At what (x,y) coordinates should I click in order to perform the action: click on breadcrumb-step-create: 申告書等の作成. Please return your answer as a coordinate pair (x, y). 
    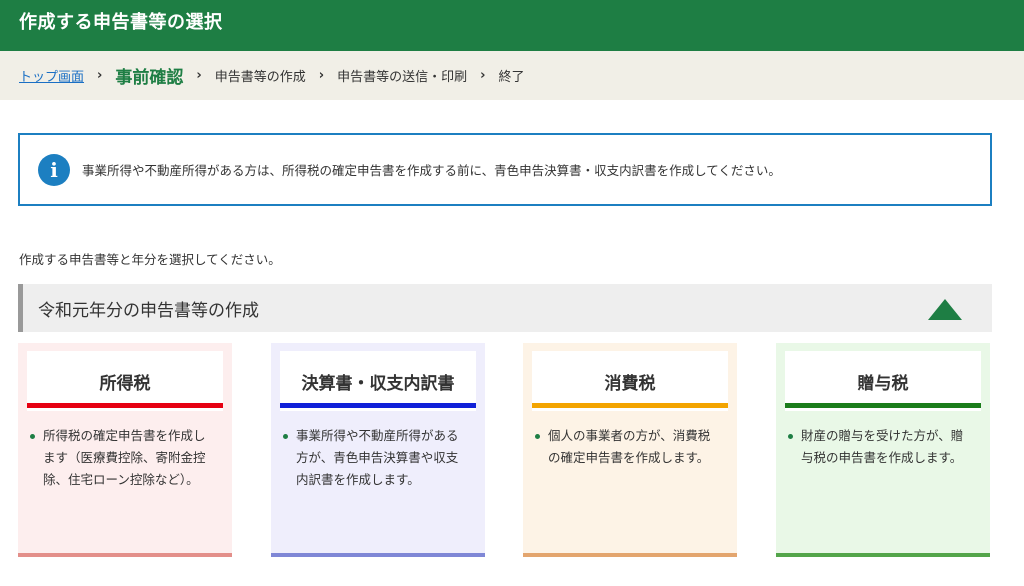
    Looking at the image, I should click on (260, 77).